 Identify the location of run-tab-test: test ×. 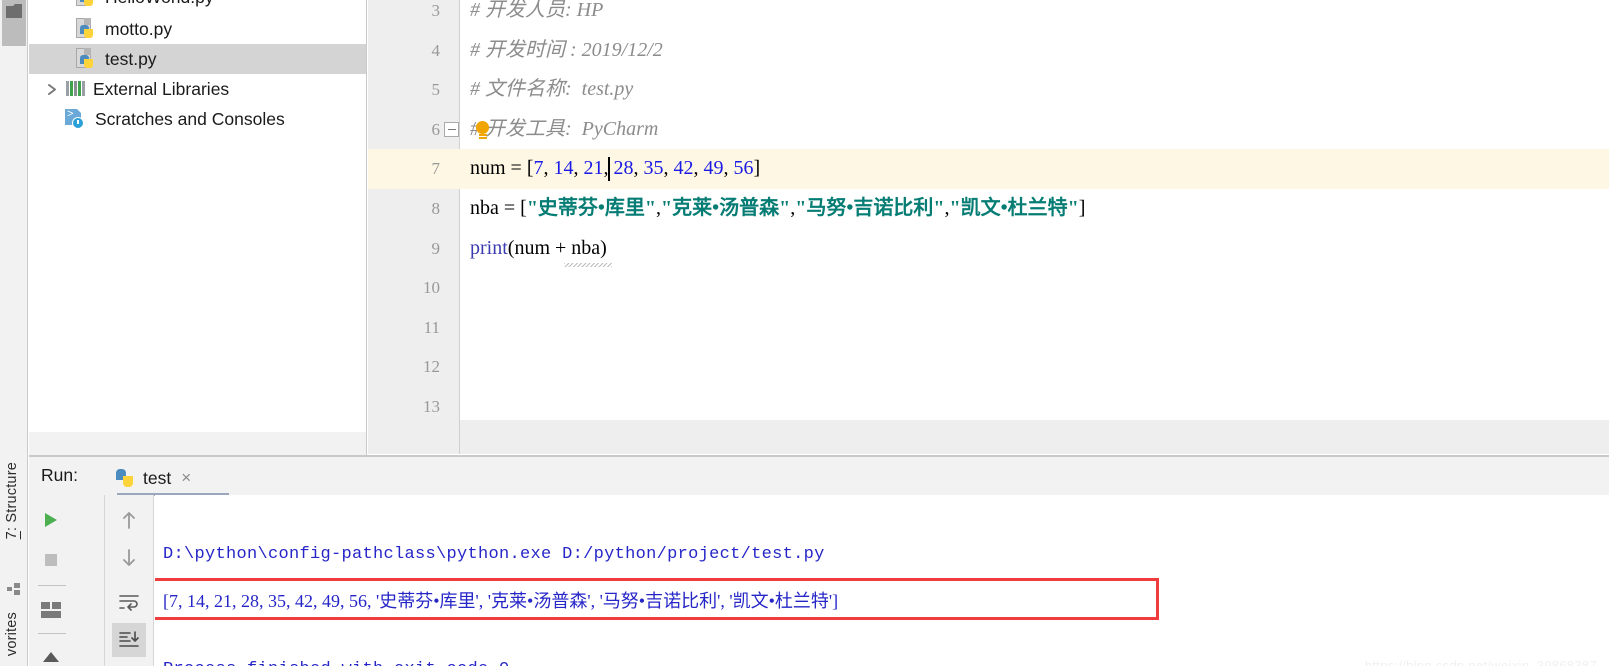
(153, 478).